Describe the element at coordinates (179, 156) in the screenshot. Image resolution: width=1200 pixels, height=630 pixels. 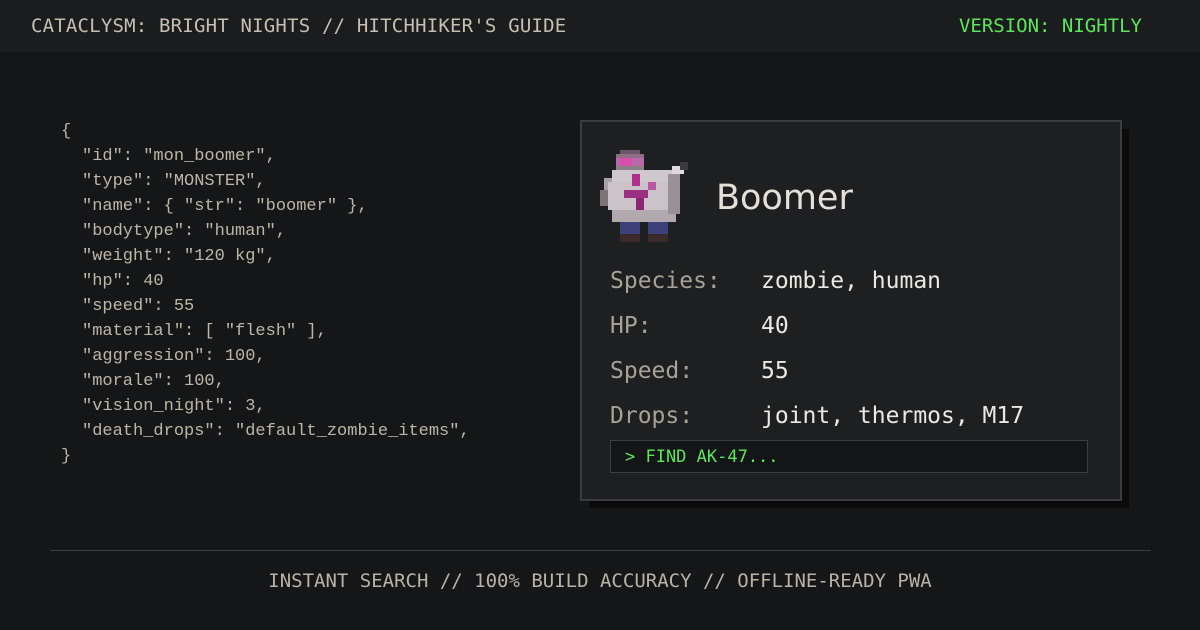
I see `json-line: "id": "mon_boomer",` at that location.